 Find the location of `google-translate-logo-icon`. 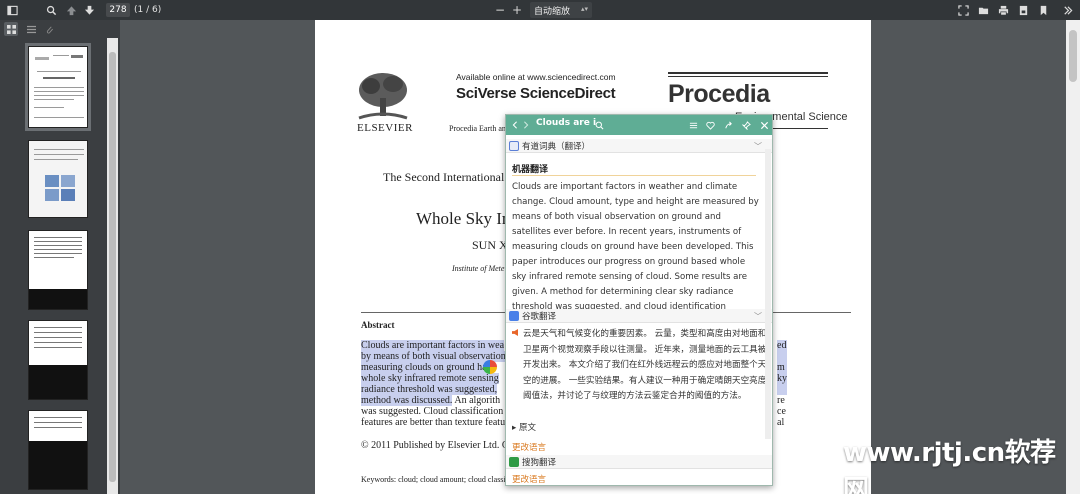

google-translate-logo-icon is located at coordinates (514, 316).